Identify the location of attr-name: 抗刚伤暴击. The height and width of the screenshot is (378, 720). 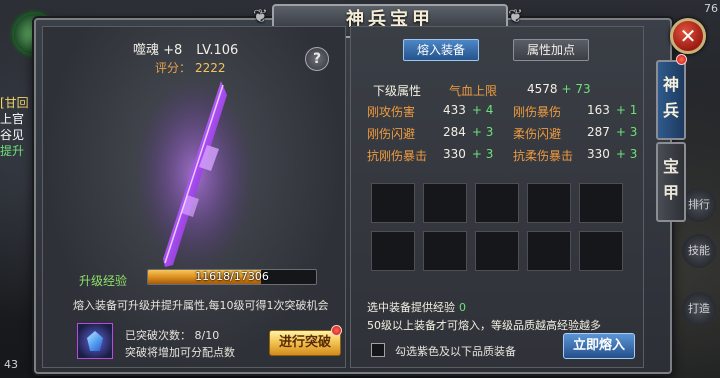
(397, 156).